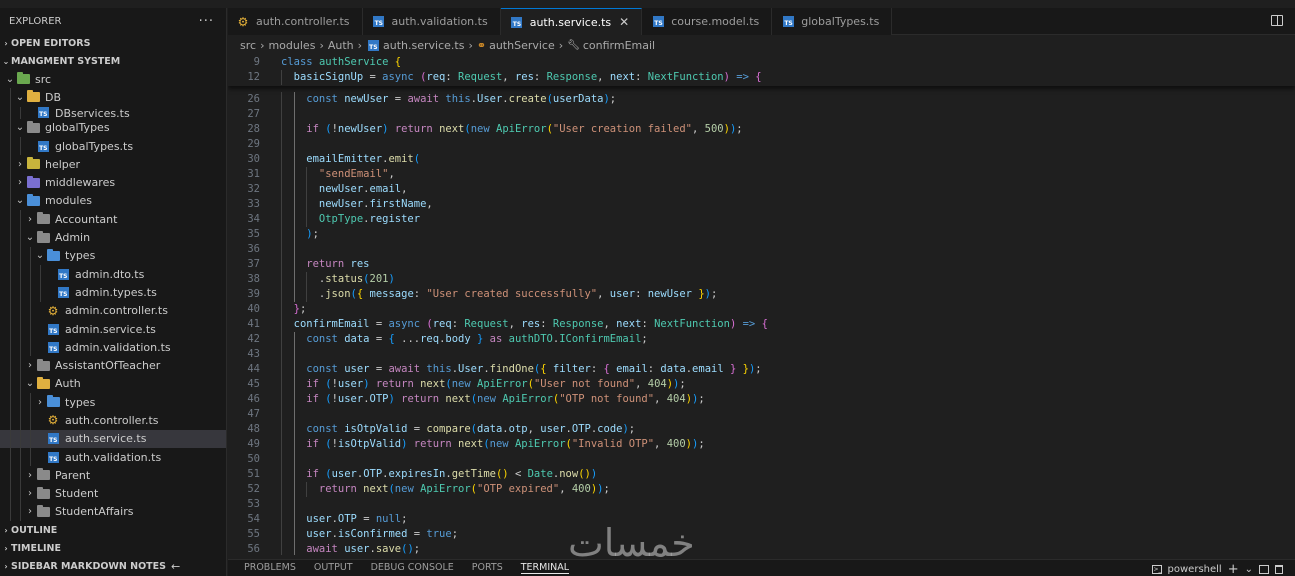  I want to click on panel-tab-debug-console: DEBUG CONSOLE, so click(412, 568).